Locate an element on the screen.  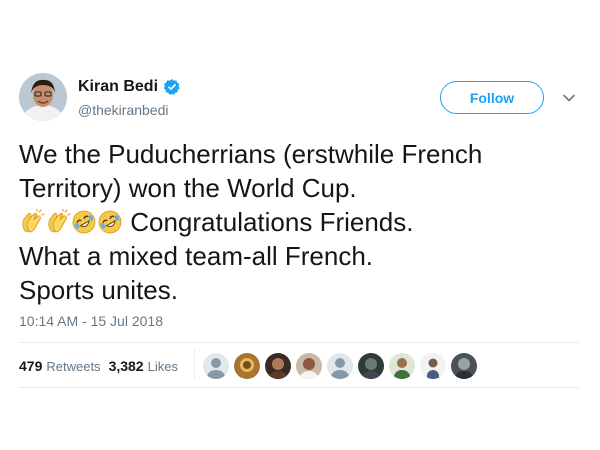
stats-separator is located at coordinates (194, 364).